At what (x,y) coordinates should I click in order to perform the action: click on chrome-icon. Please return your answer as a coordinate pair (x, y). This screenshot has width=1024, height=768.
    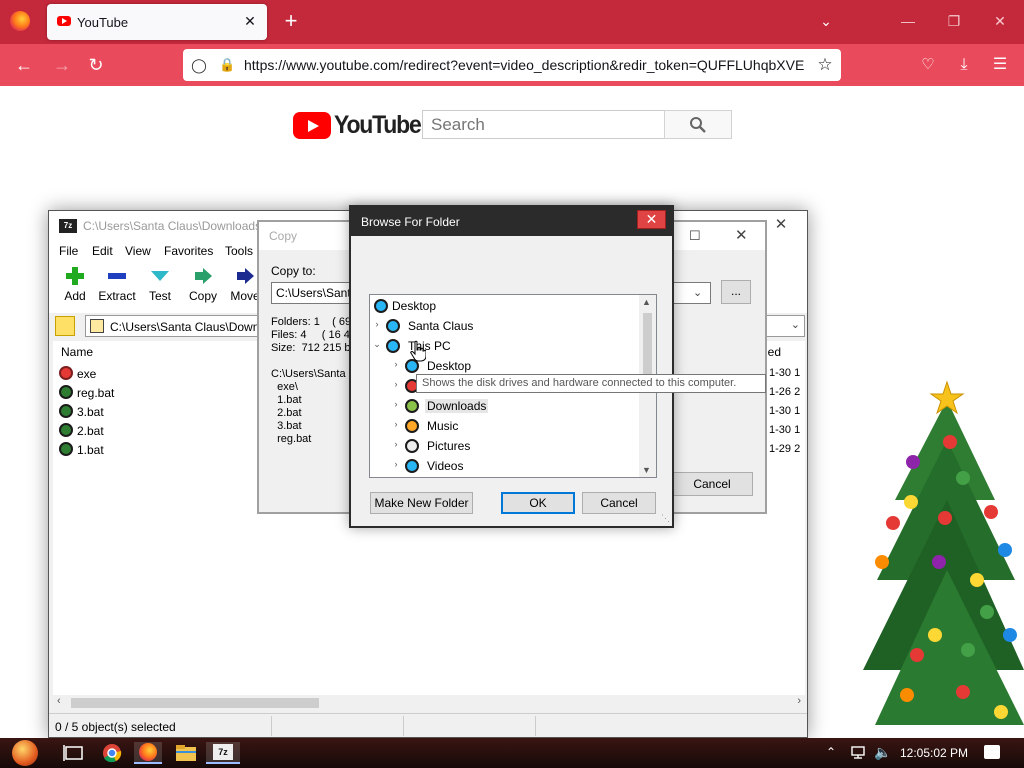
    Looking at the image, I should click on (112, 753).